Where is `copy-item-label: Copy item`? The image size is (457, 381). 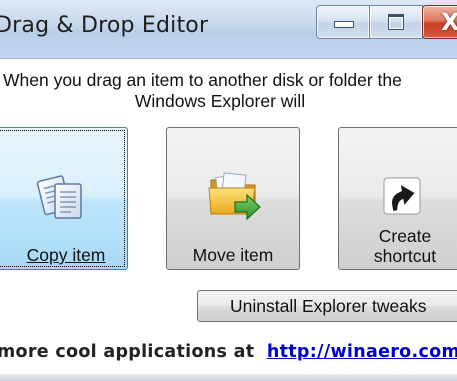 copy-item-label: Copy item is located at coordinates (66, 255).